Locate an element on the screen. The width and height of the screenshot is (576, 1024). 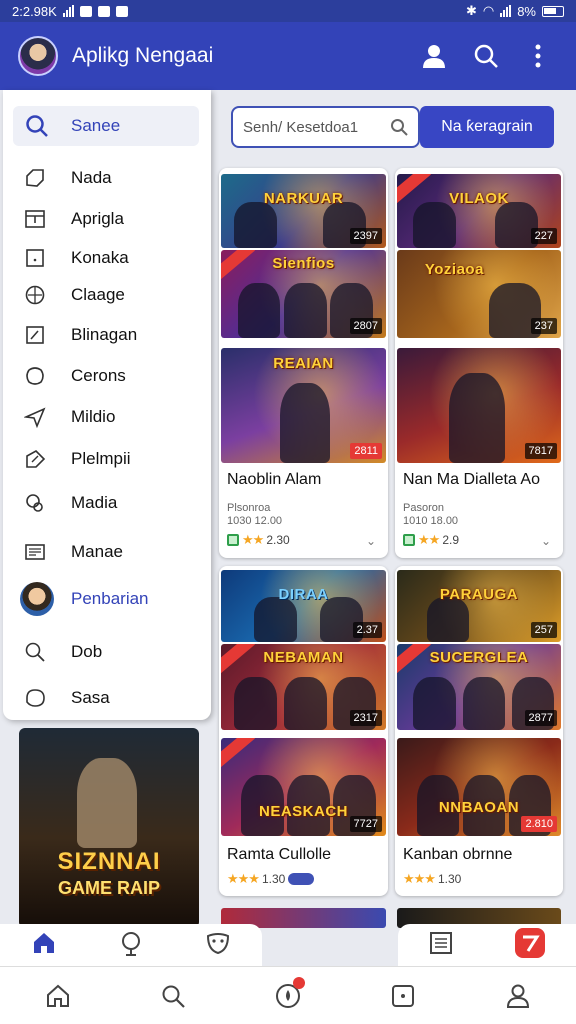
drawer-item-plelmpii: Plelmpii is located at coordinates (77, 459).